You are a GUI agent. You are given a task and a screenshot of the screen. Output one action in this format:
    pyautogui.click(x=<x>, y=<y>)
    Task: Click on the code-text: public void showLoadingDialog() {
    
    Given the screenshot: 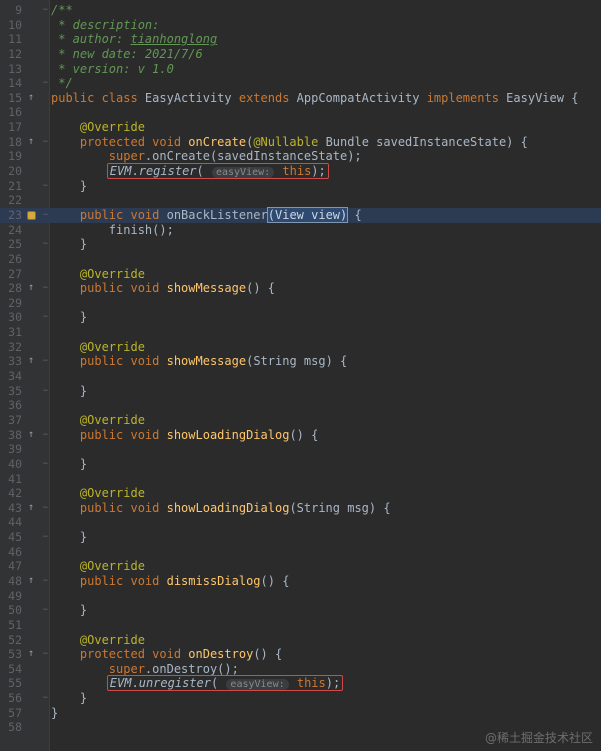 What is the action you would take?
    pyautogui.click(x=326, y=435)
    